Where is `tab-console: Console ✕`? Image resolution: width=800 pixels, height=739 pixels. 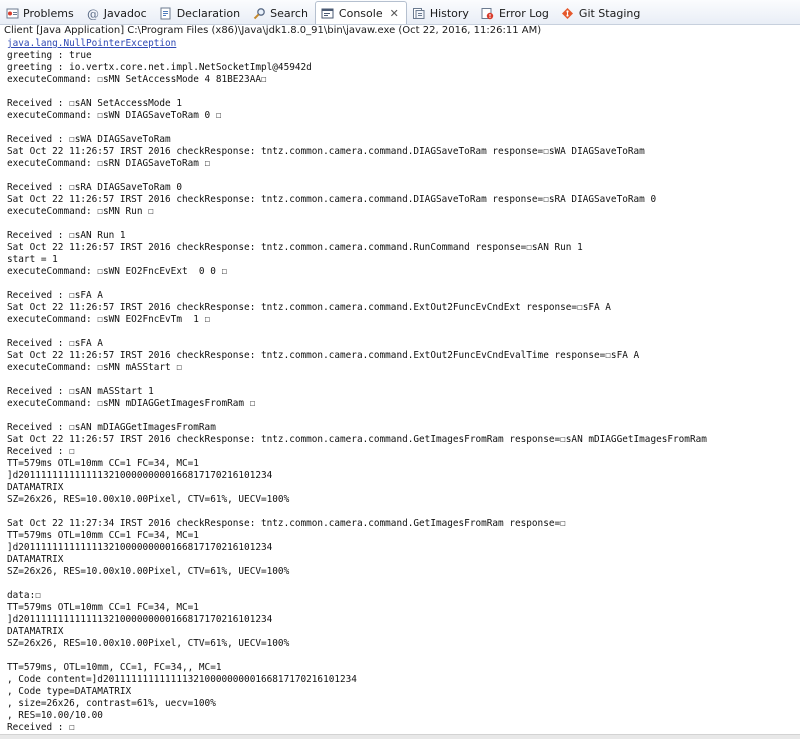 tab-console: Console ✕ is located at coordinates (360, 12).